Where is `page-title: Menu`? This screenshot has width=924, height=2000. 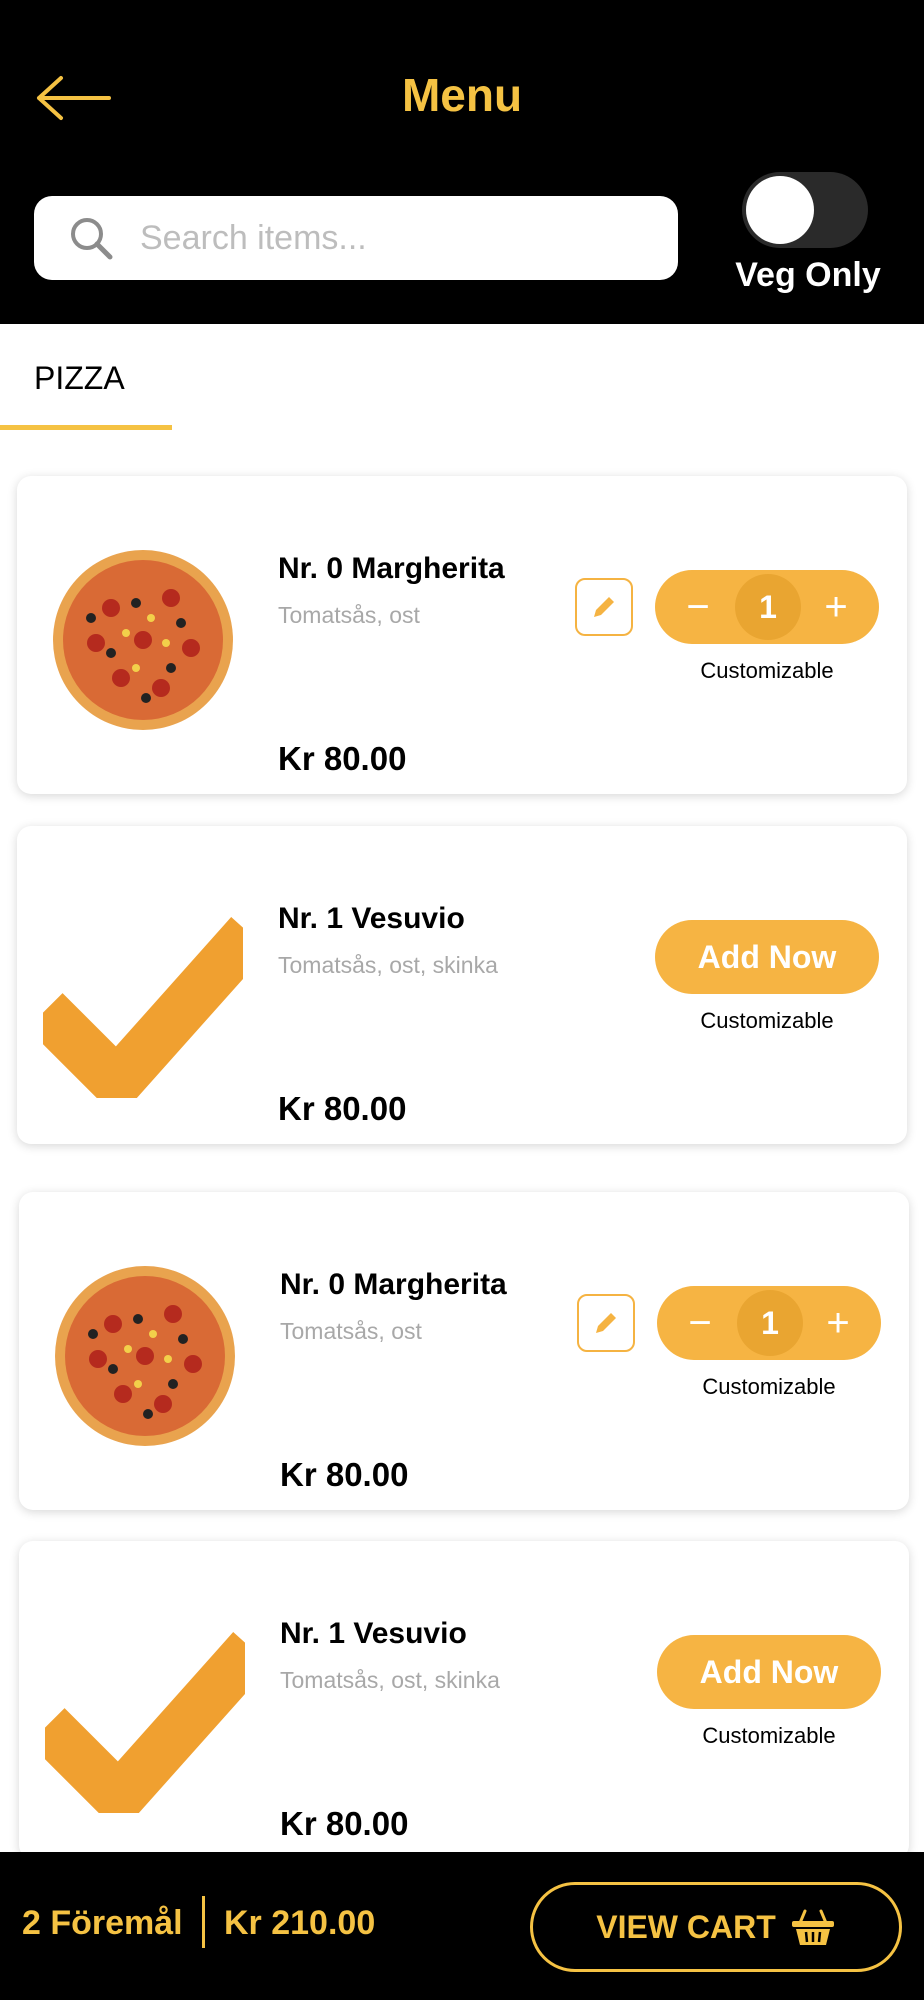 page-title: Menu is located at coordinates (462, 95).